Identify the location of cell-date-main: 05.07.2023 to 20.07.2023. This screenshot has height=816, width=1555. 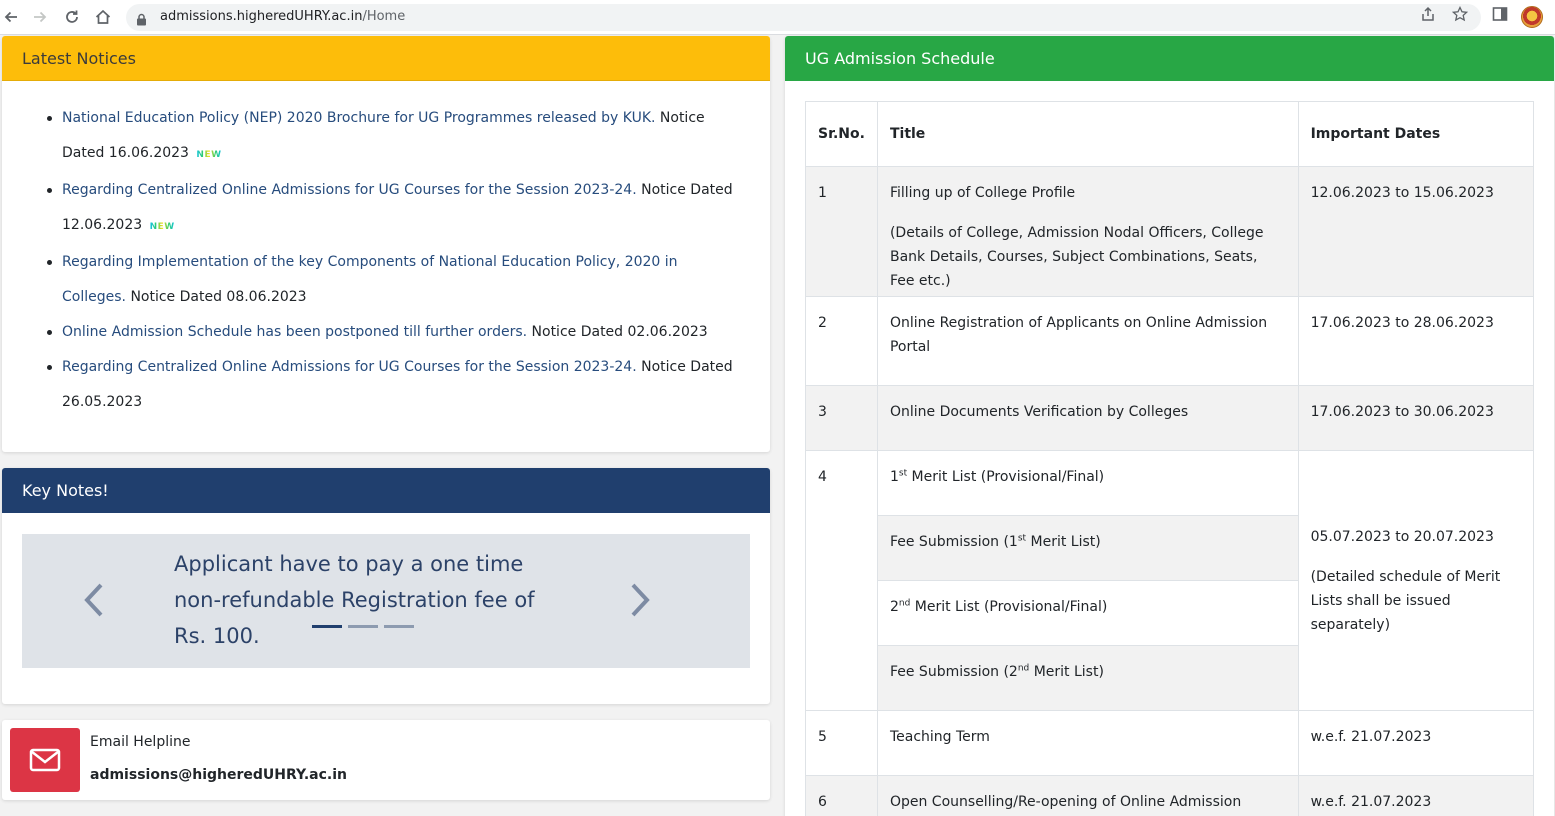
(1402, 536).